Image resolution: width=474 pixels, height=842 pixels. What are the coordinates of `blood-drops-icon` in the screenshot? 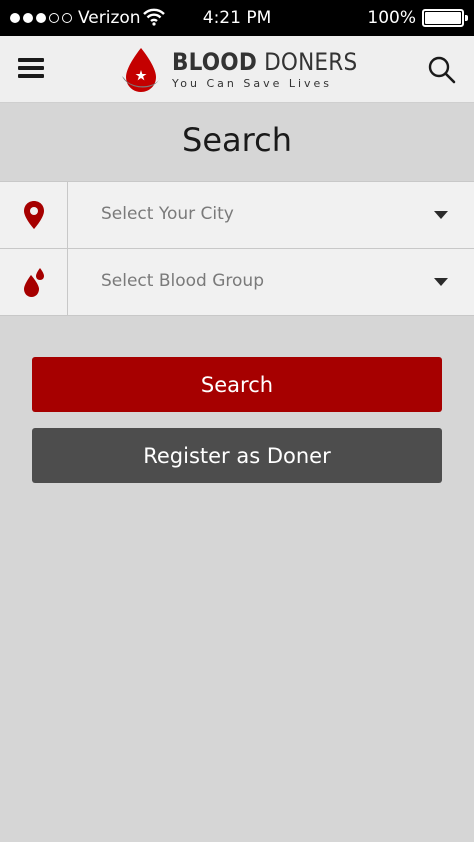 It's located at (34, 282).